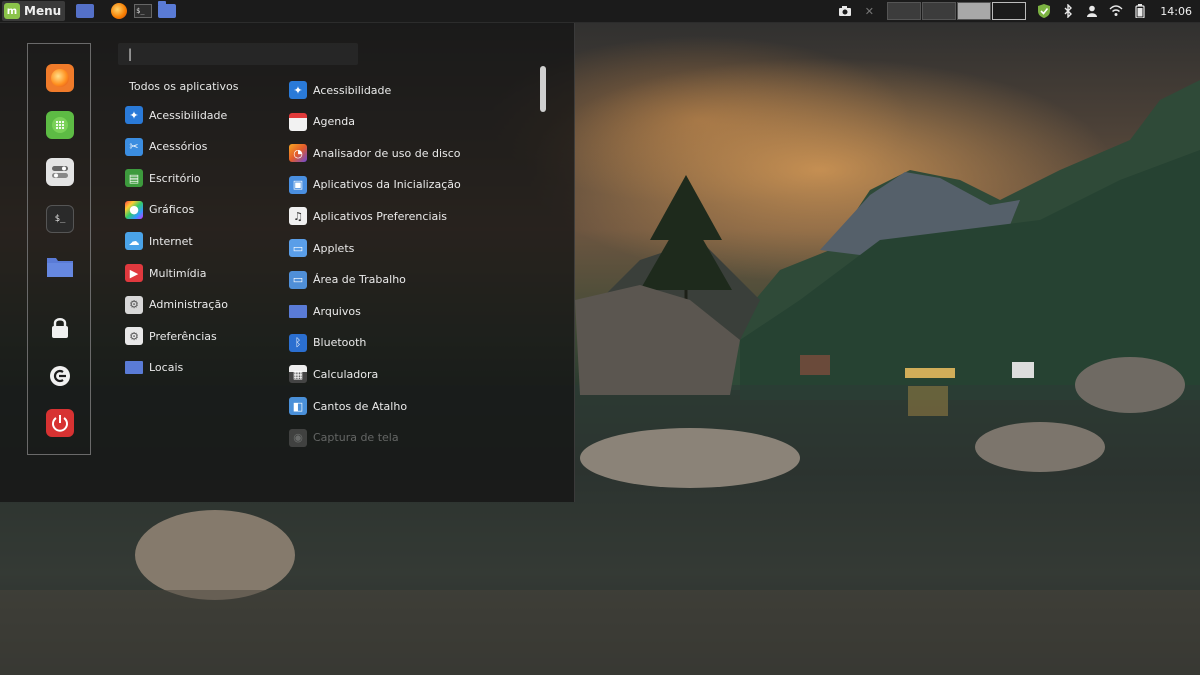  What do you see at coordinates (298, 216) in the screenshot?
I see `preferred-apps-icon: ♫` at bounding box center [298, 216].